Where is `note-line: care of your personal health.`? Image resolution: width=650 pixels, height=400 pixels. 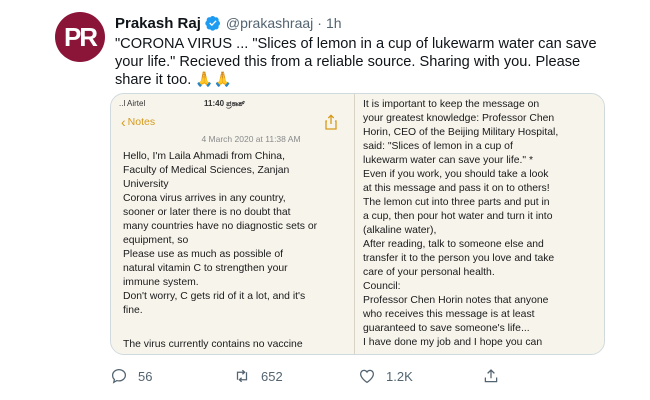
note-line: care of your personal health. is located at coordinates (429, 272).